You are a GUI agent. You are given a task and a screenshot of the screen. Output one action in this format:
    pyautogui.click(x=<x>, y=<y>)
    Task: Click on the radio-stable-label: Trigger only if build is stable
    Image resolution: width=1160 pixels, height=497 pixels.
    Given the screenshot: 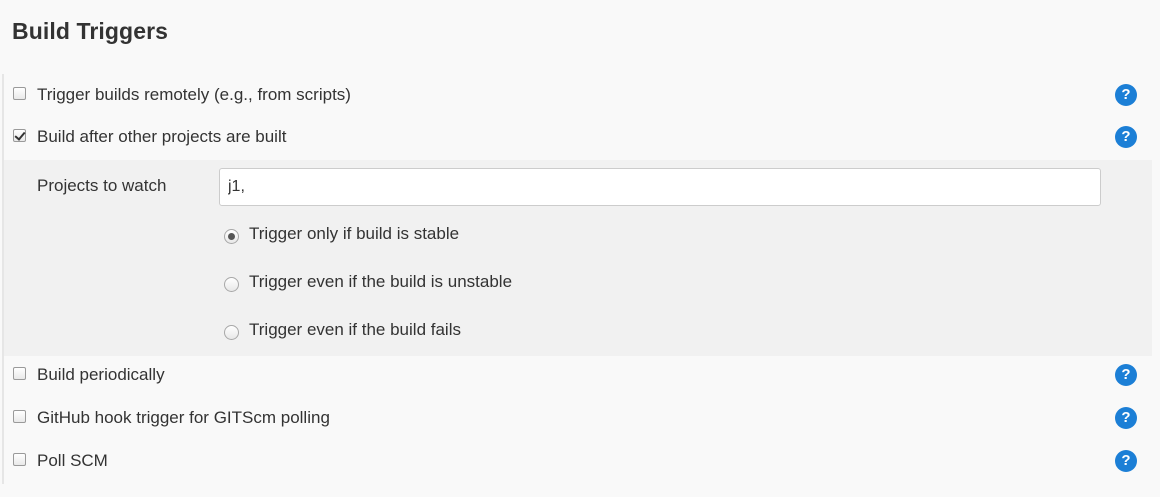 What is the action you would take?
    pyautogui.click(x=354, y=234)
    